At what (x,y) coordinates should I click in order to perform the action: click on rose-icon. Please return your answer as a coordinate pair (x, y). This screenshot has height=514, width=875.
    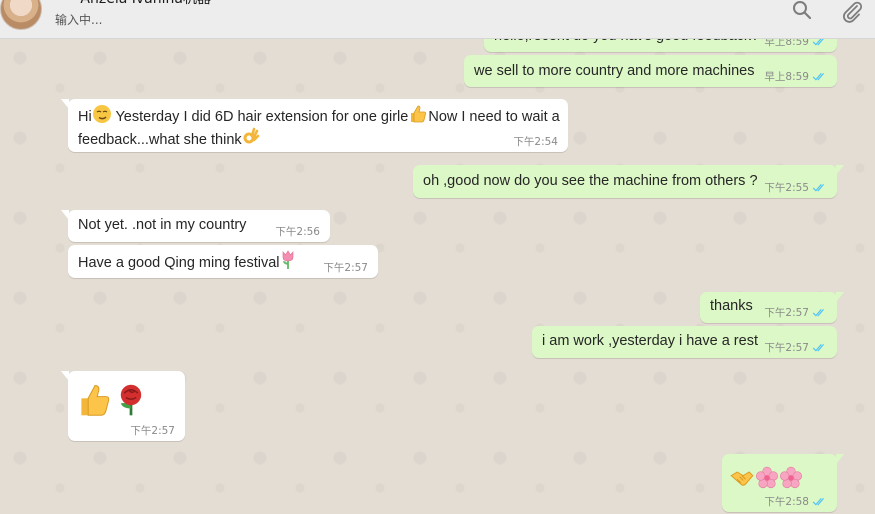
    Looking at the image, I should click on (131, 400).